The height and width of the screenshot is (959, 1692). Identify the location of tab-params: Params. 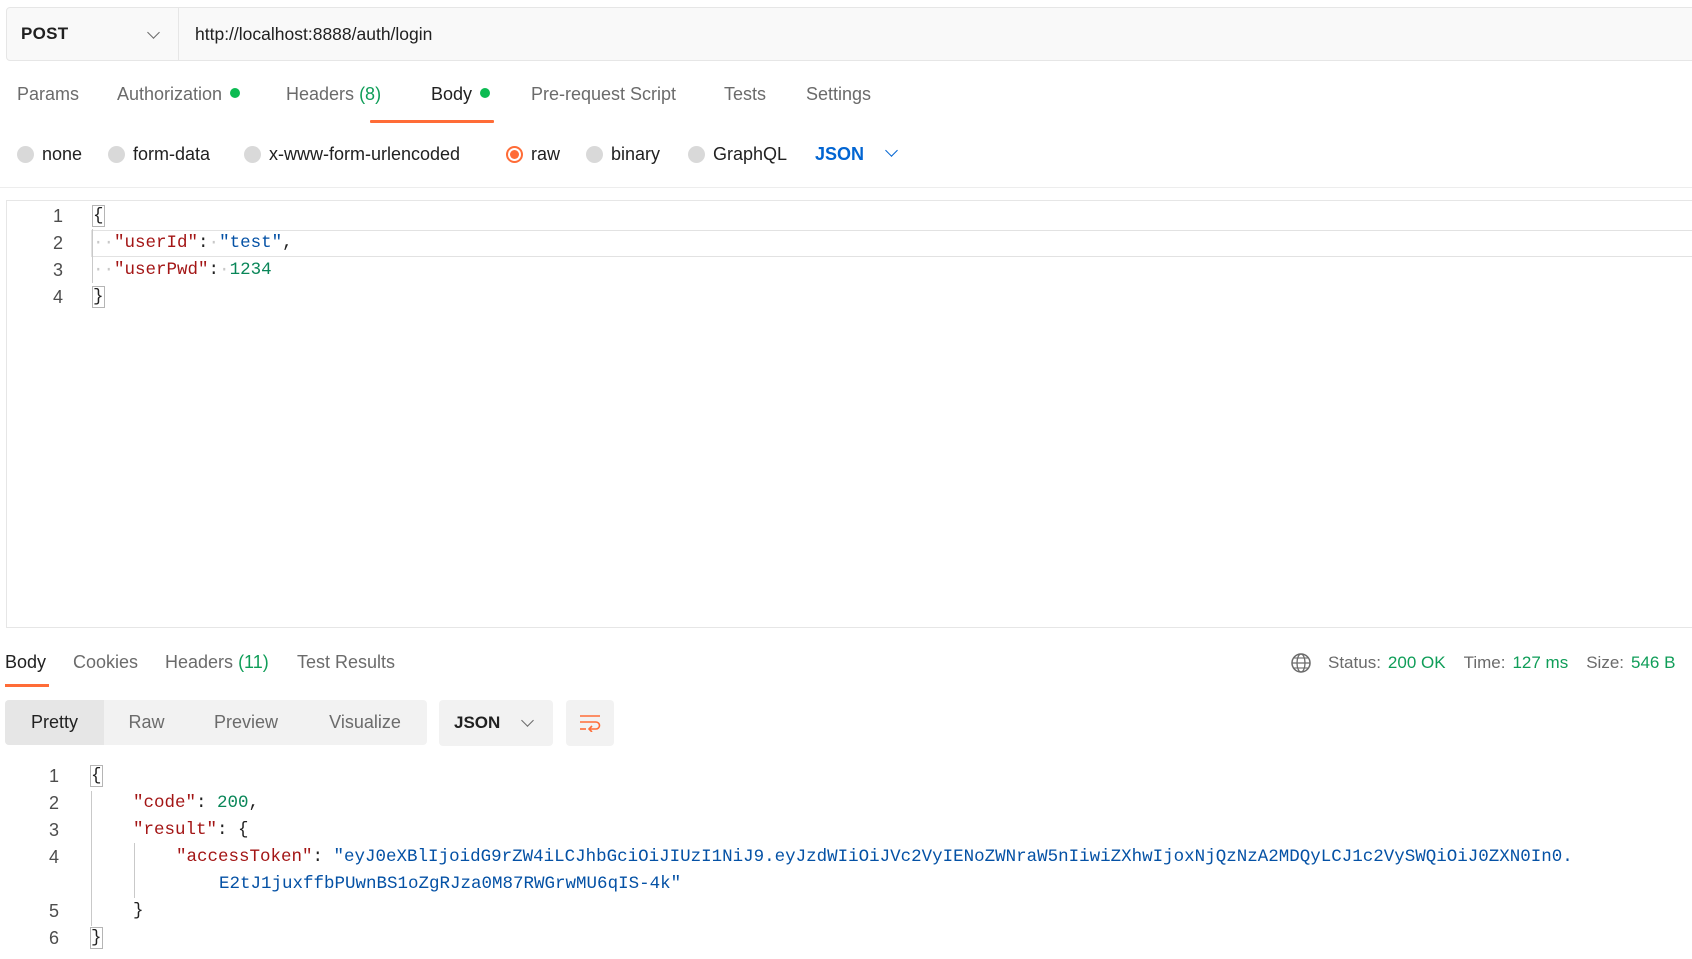
(48, 94).